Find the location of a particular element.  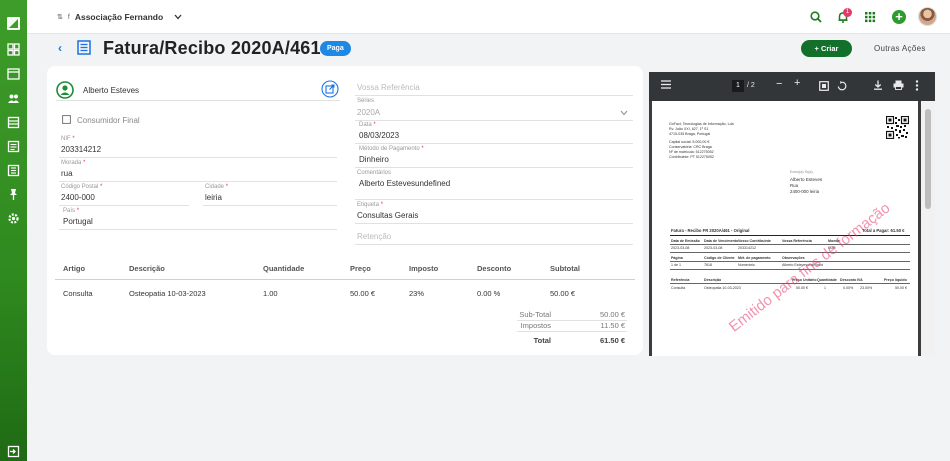

subtotal-value: 50.00 € is located at coordinates (612, 314).